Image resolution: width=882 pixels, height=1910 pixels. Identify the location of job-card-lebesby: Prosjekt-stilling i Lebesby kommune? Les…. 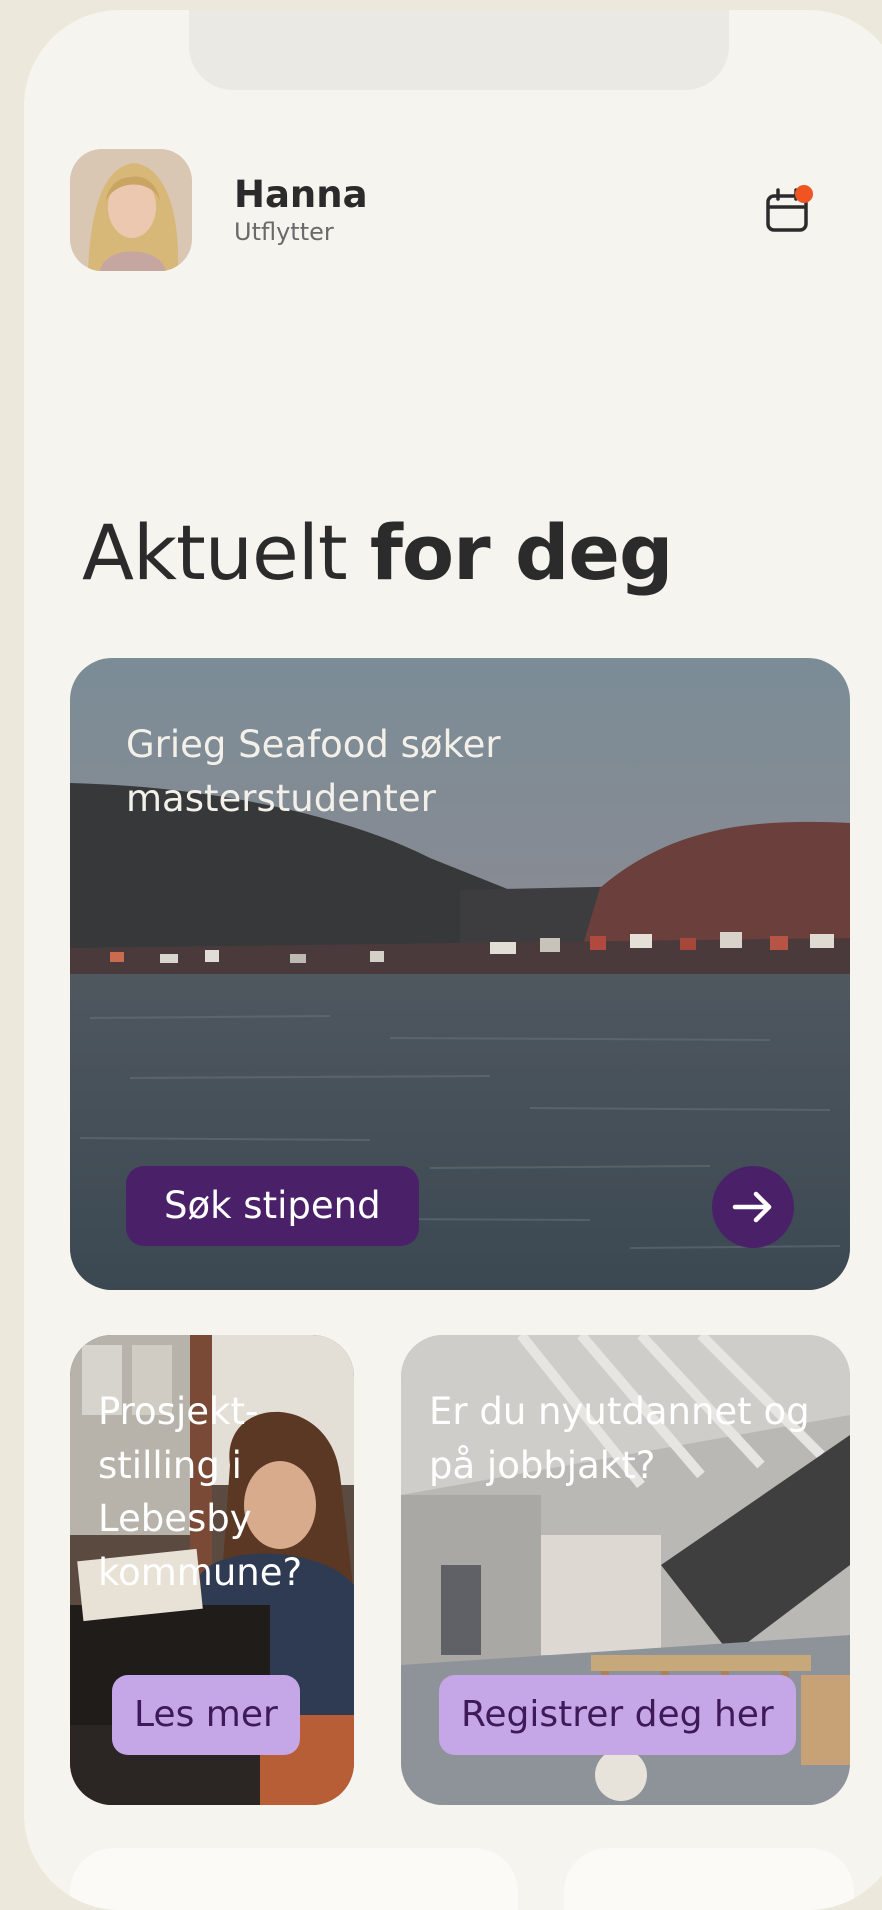
(212, 1570).